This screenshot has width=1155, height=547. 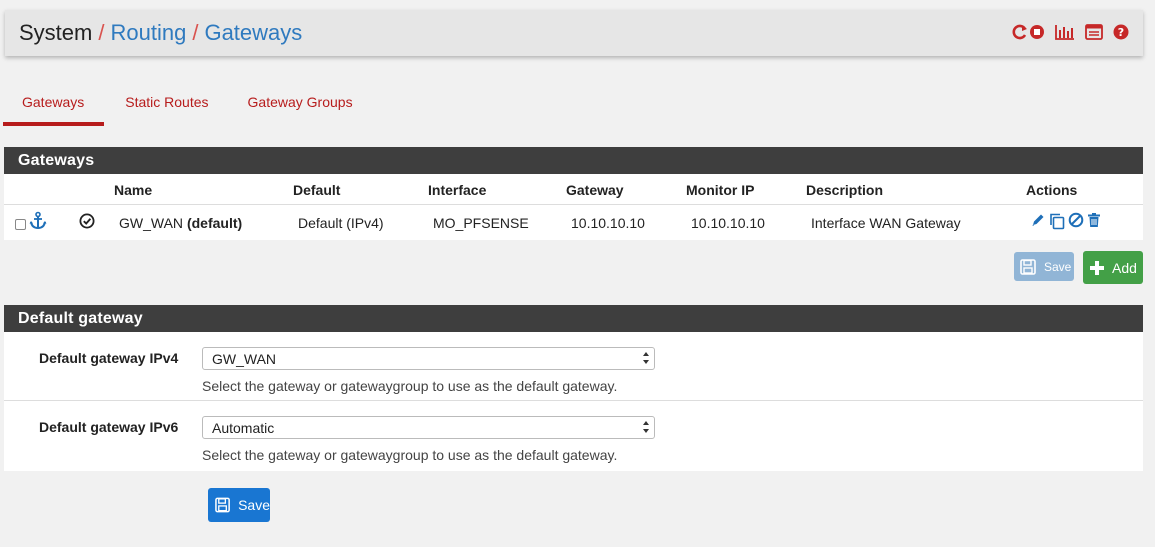 I want to click on tab-static-routes: Static Routes, so click(x=166, y=107).